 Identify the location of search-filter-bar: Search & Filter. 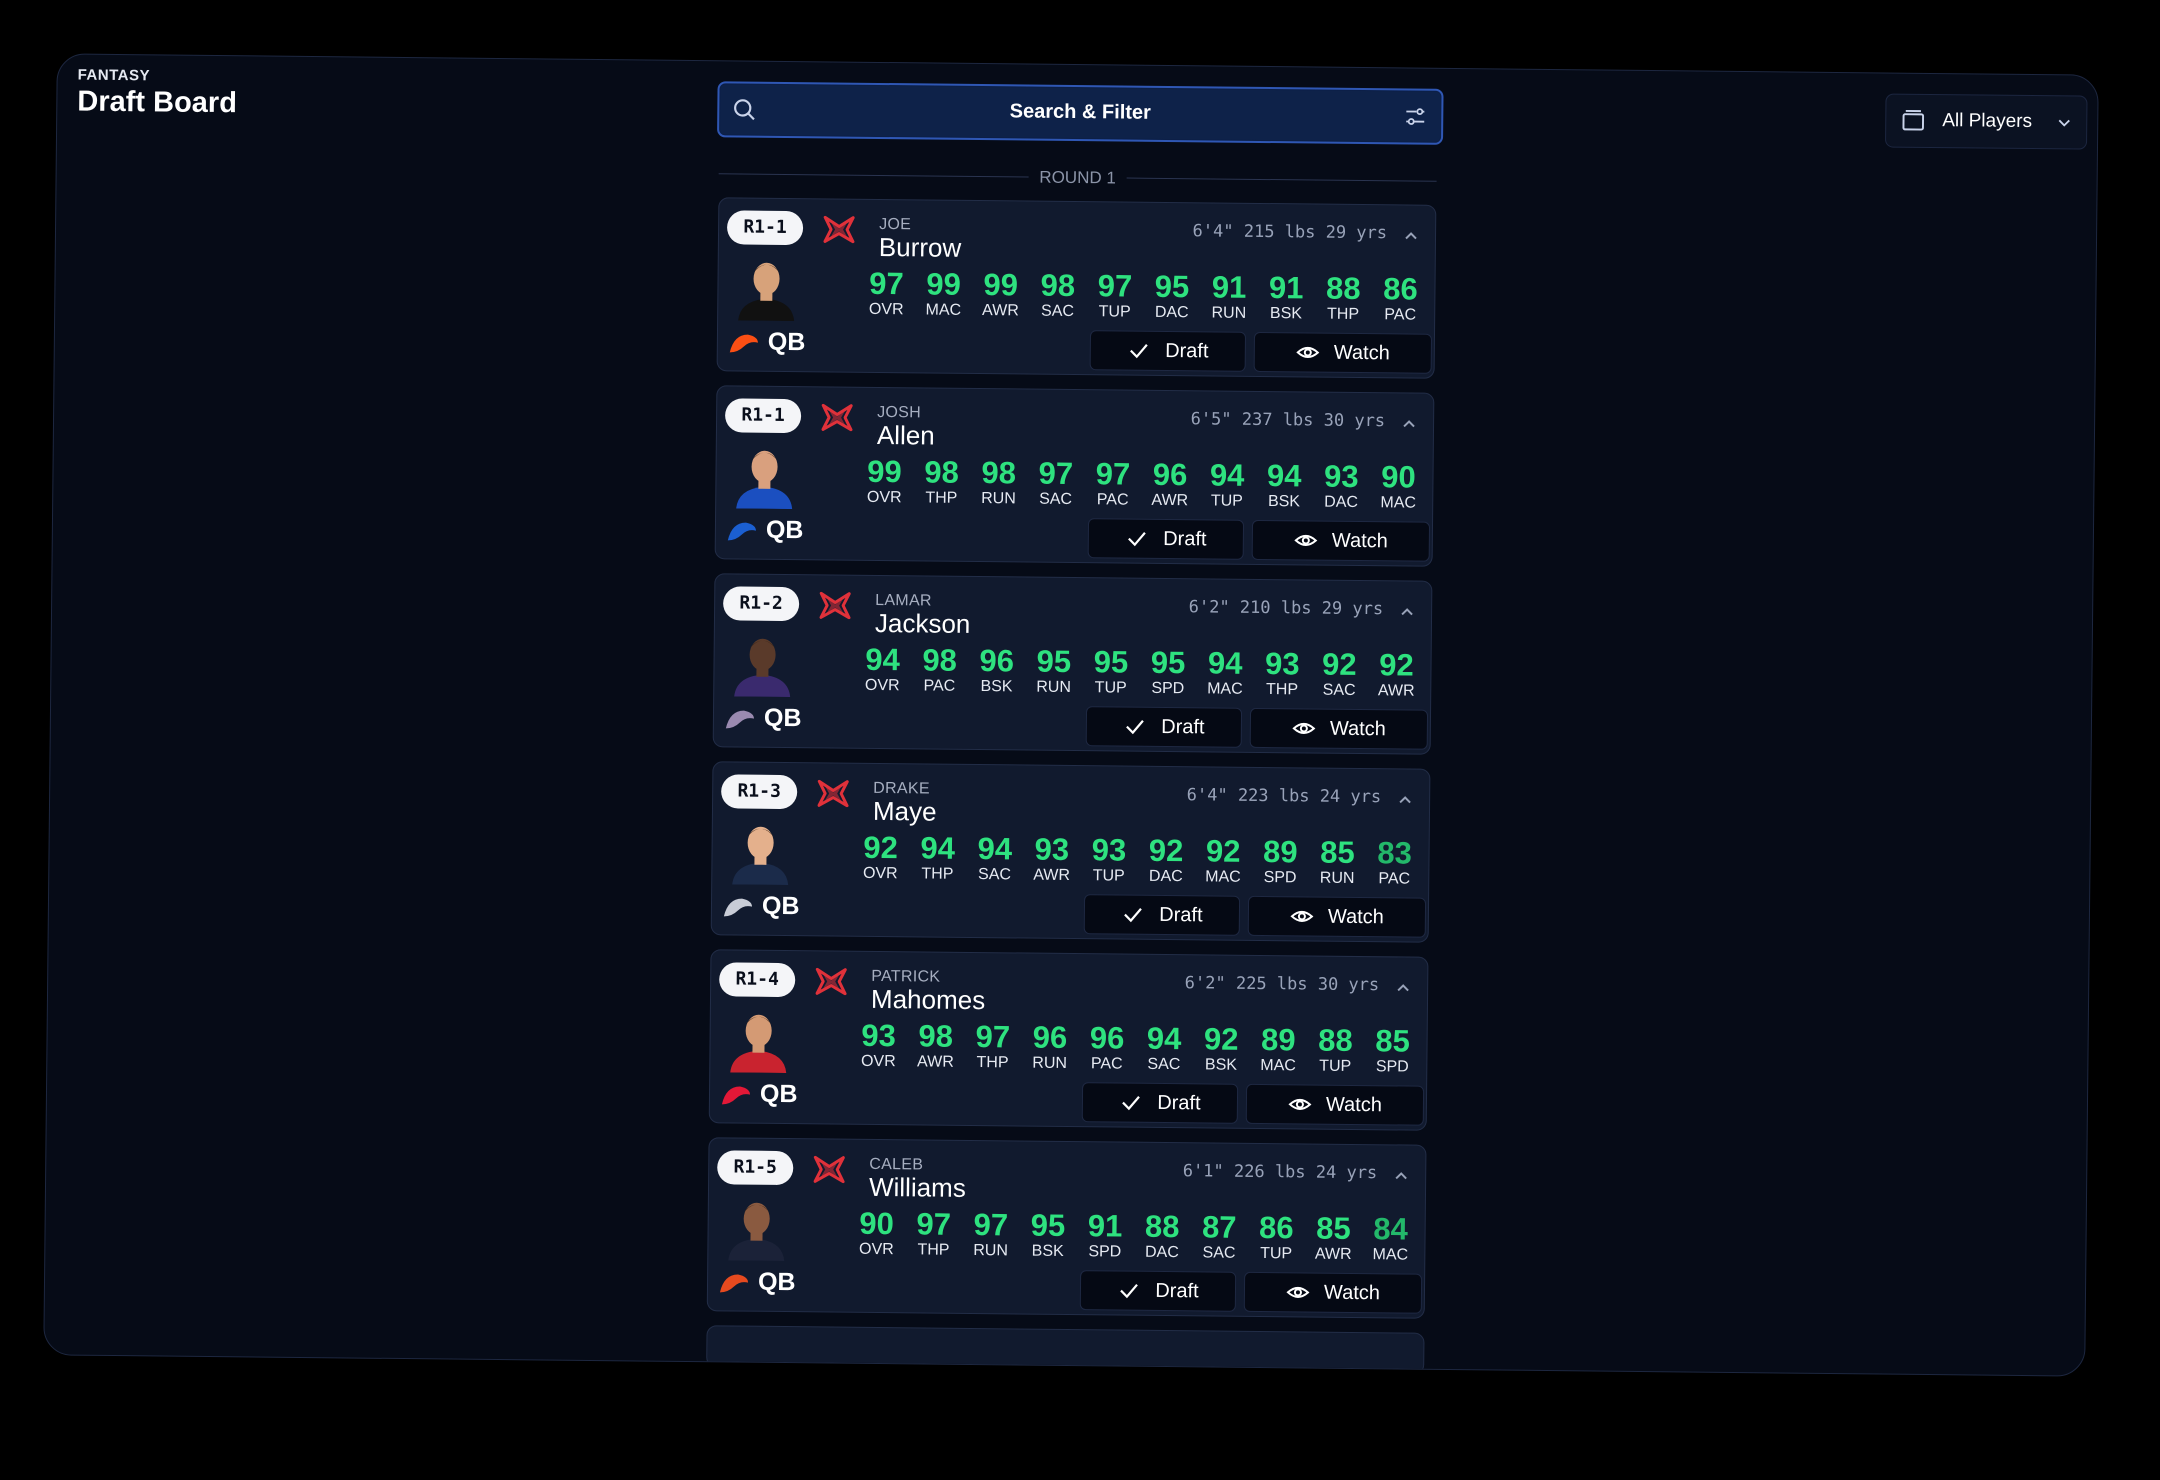
(1080, 113).